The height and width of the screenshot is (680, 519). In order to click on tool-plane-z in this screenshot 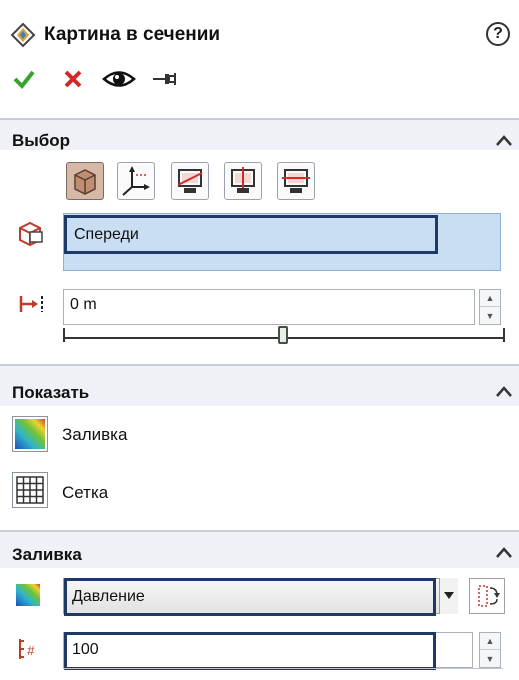, I will do `click(296, 181)`.